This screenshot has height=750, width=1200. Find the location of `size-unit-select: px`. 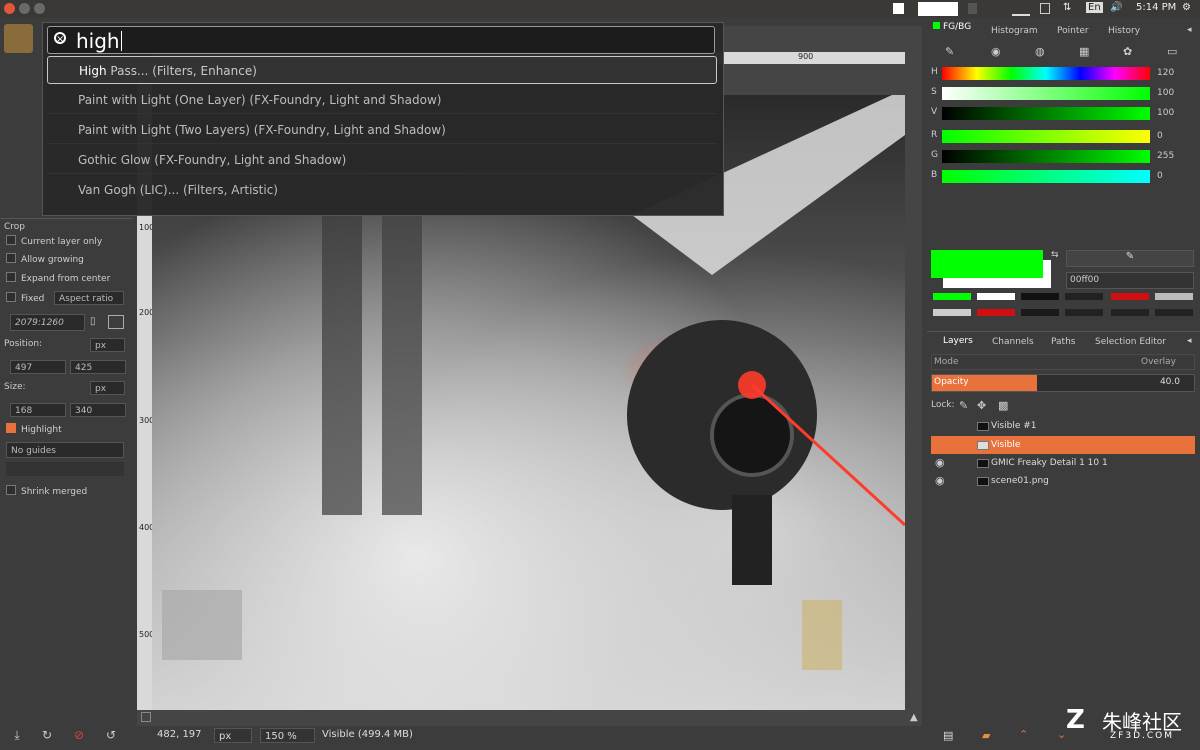

size-unit-select: px is located at coordinates (107, 388).